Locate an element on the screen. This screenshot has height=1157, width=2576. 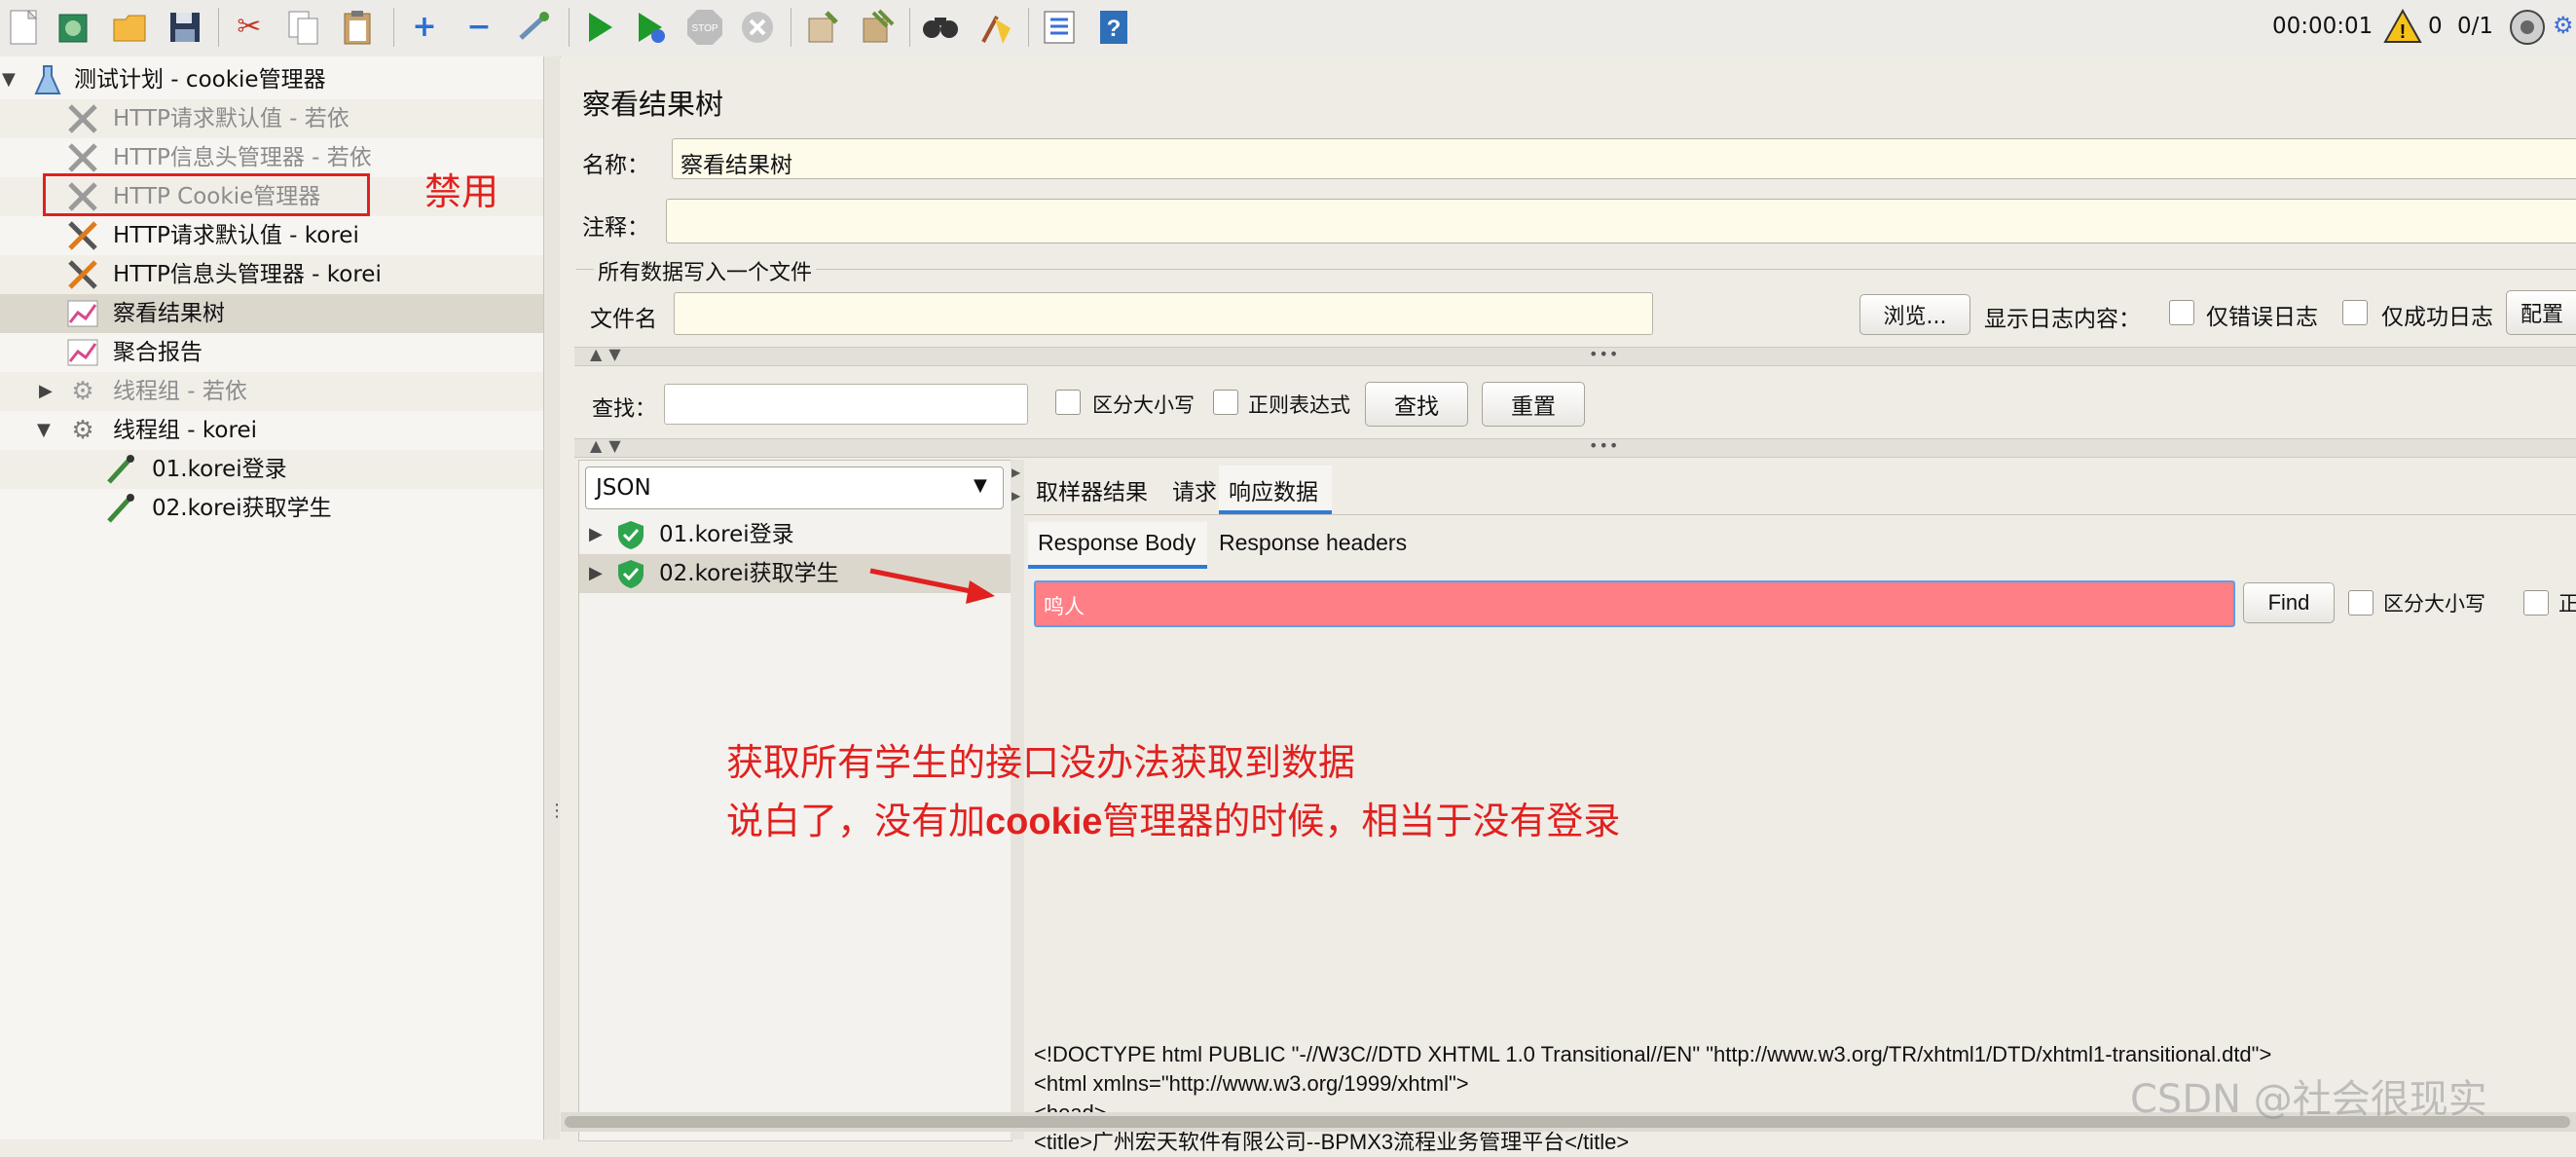
search-case-checkbox is located at coordinates (1068, 402).